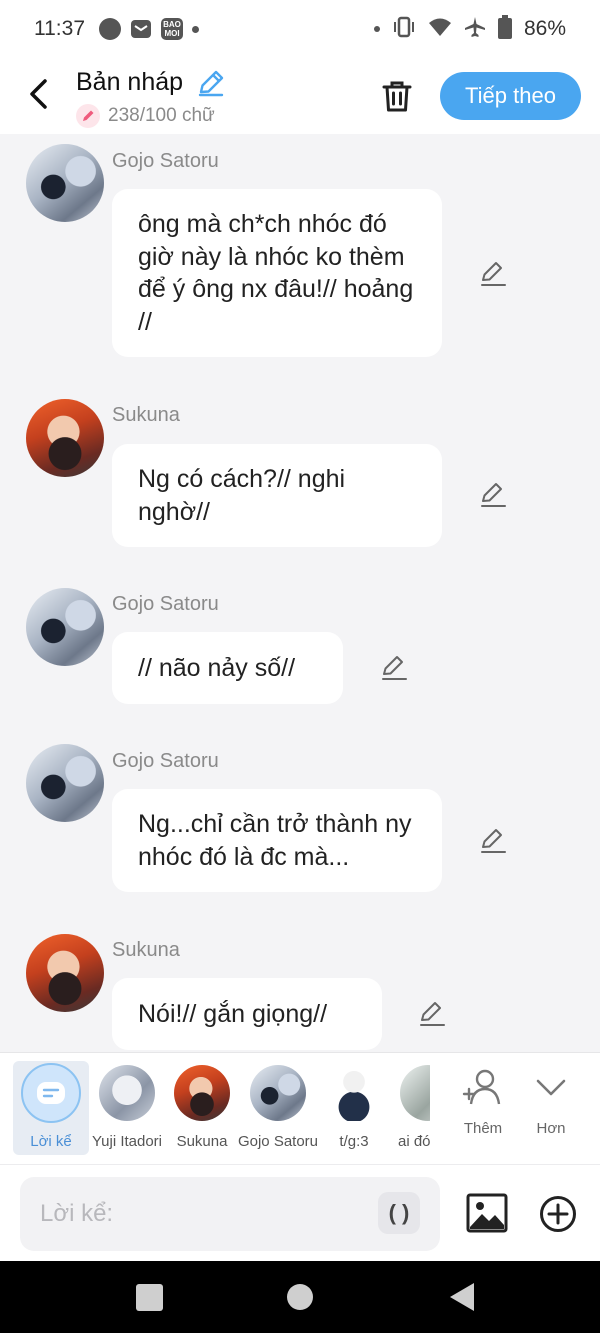 The height and width of the screenshot is (1333, 600). Describe the element at coordinates (127, 1093) in the screenshot. I see `avatar-yuji` at that location.